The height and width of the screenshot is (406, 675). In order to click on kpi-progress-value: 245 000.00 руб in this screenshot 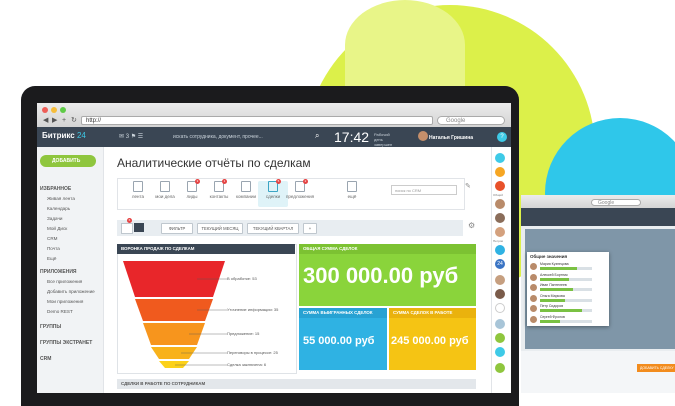, I will do `click(430, 341)`.